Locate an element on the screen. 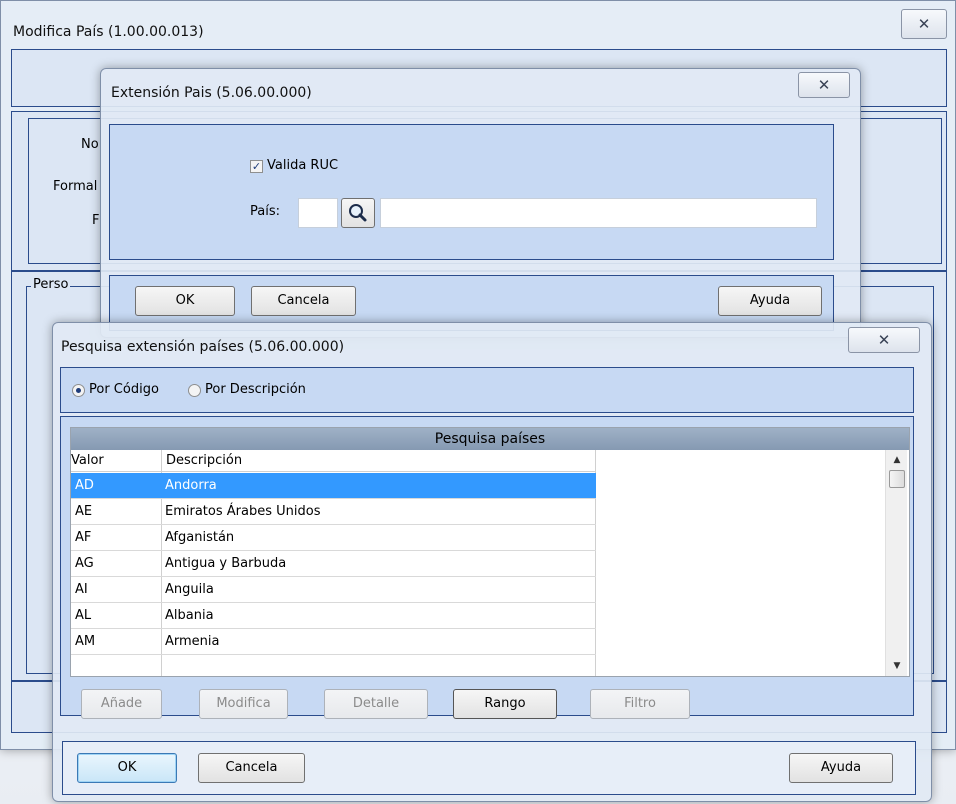  main-label-no: No is located at coordinates (90, 144).